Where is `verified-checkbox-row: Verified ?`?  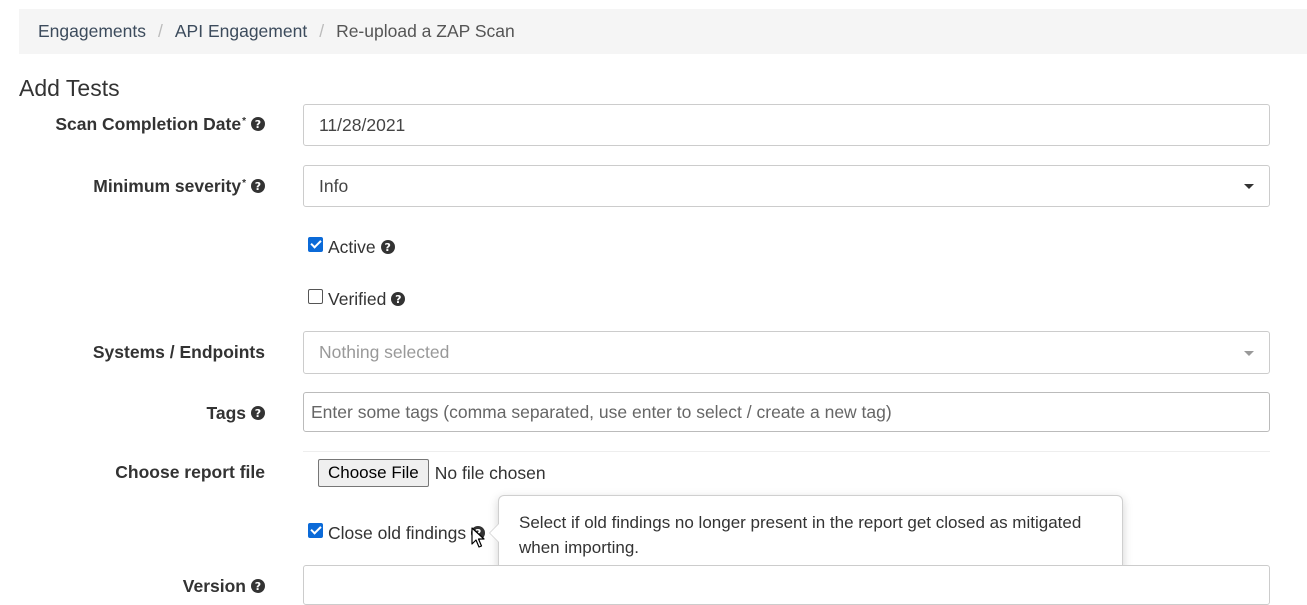 verified-checkbox-row: Verified ? is located at coordinates (357, 299).